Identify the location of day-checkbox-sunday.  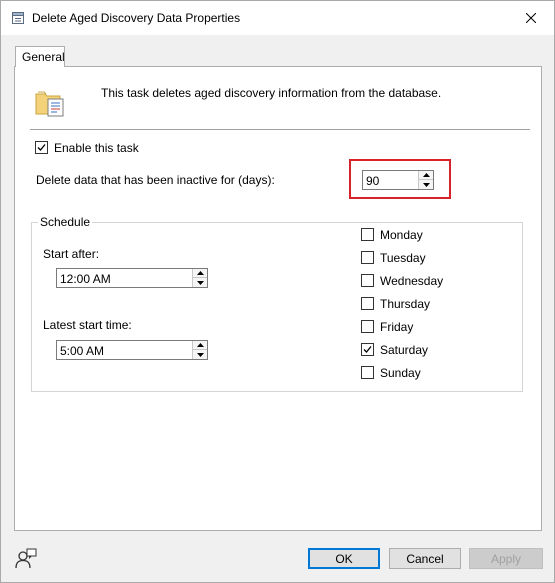
(367, 372).